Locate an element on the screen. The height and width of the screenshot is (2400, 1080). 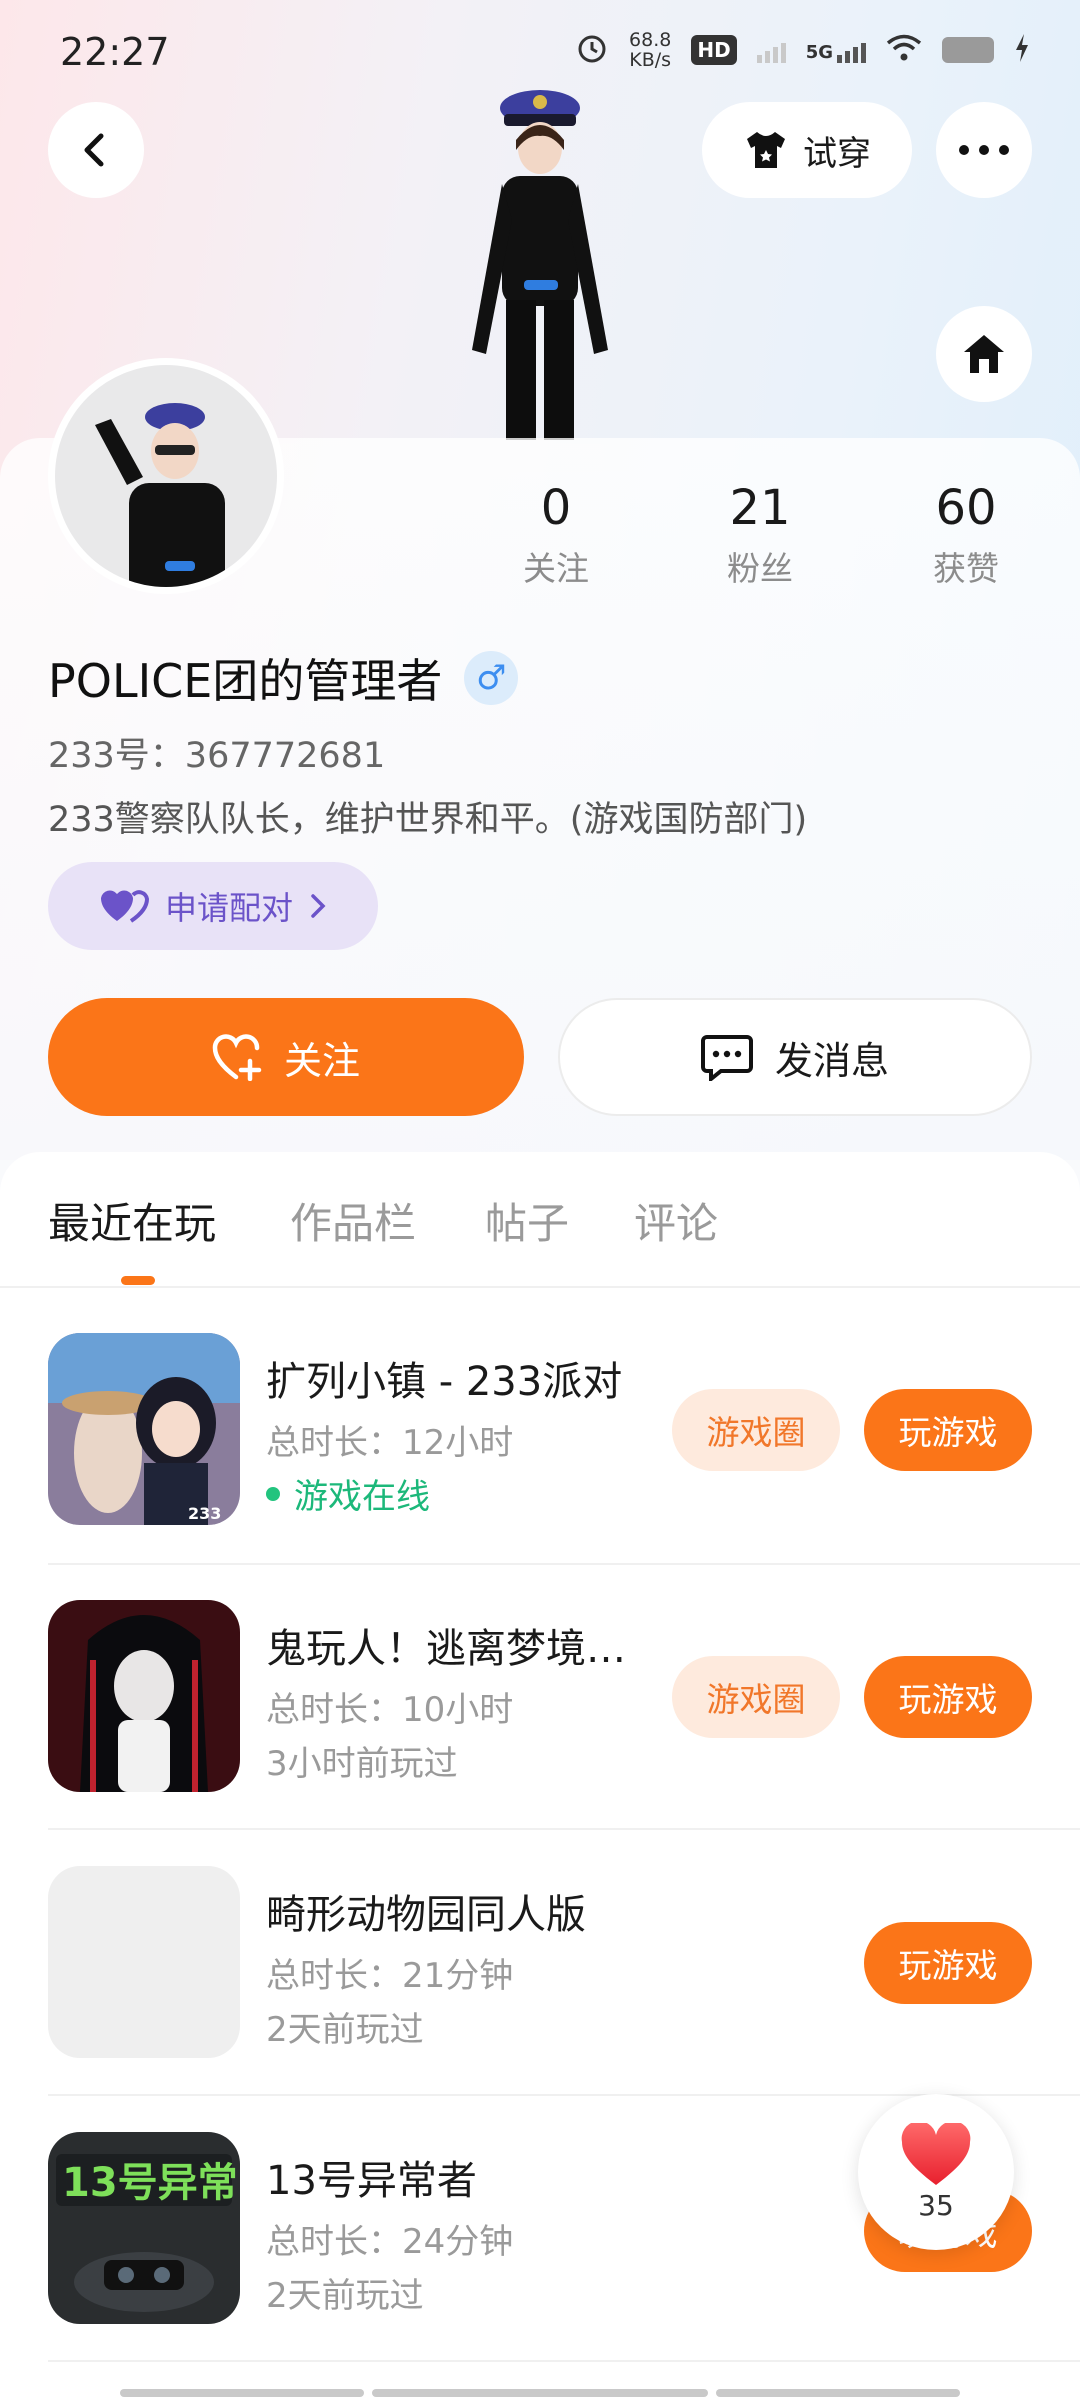
last-played: 3小时前玩过 is located at coordinates (362, 1764).